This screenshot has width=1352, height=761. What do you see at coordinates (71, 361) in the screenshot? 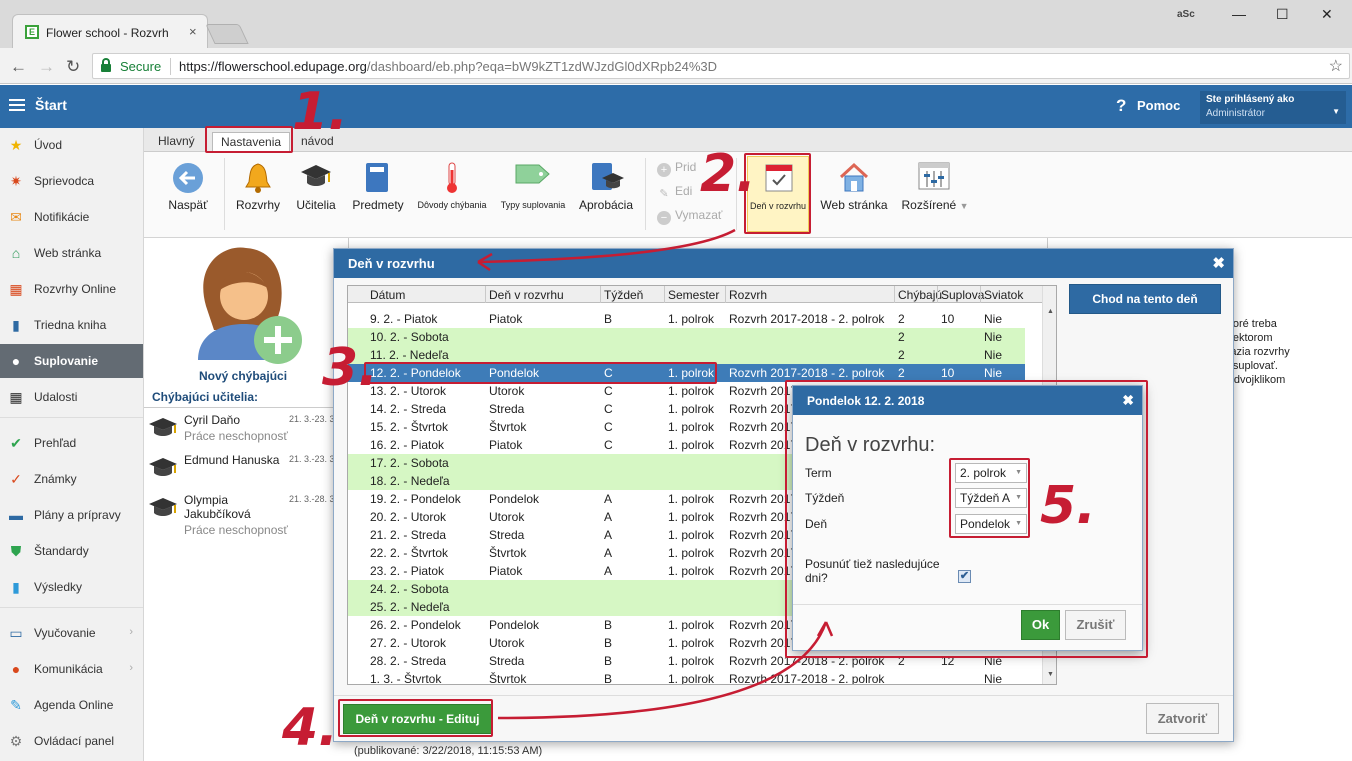
I see `sidebar-item: ● Suplovanie` at bounding box center [71, 361].